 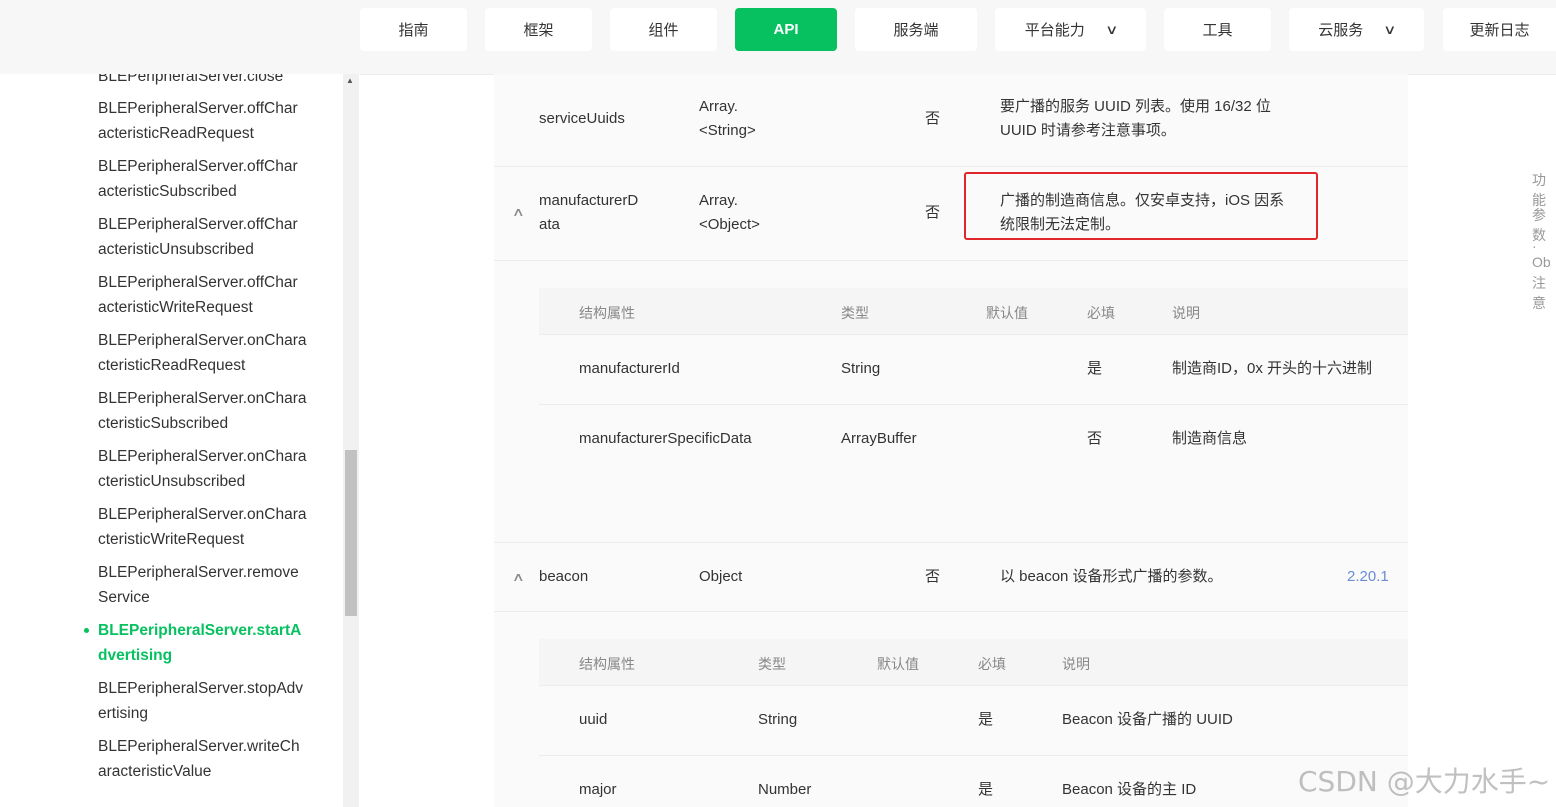 I want to click on sub-prop-name: major, so click(x=598, y=789).